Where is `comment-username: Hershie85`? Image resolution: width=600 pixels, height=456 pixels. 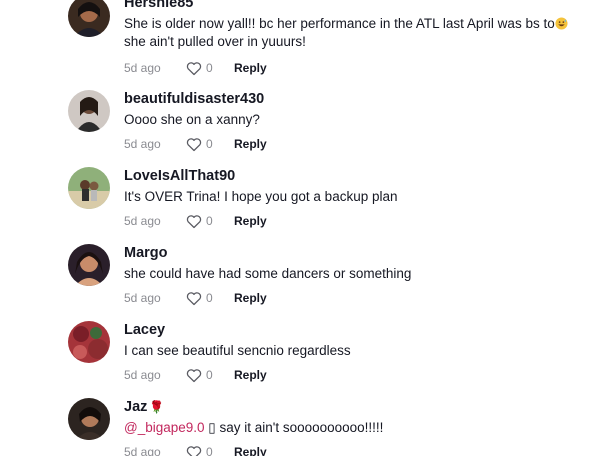
comment-username: Hershie85 is located at coordinates (158, 5).